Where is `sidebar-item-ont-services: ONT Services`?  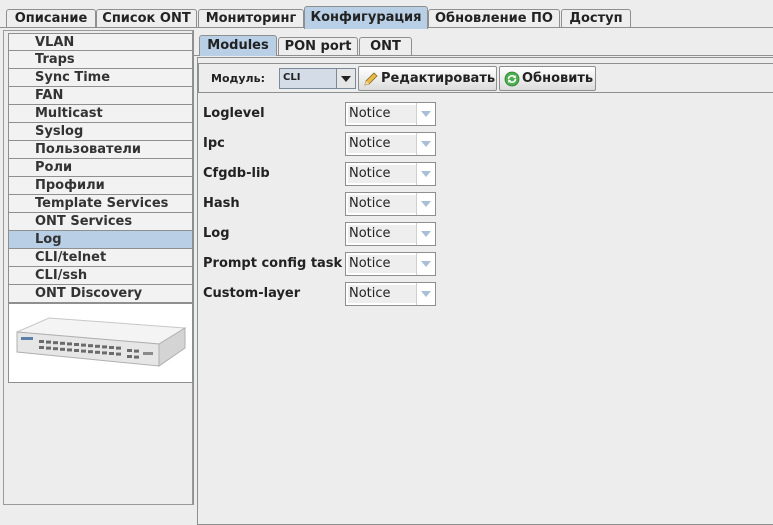
sidebar-item-ont-services: ONT Services is located at coordinates (100, 222).